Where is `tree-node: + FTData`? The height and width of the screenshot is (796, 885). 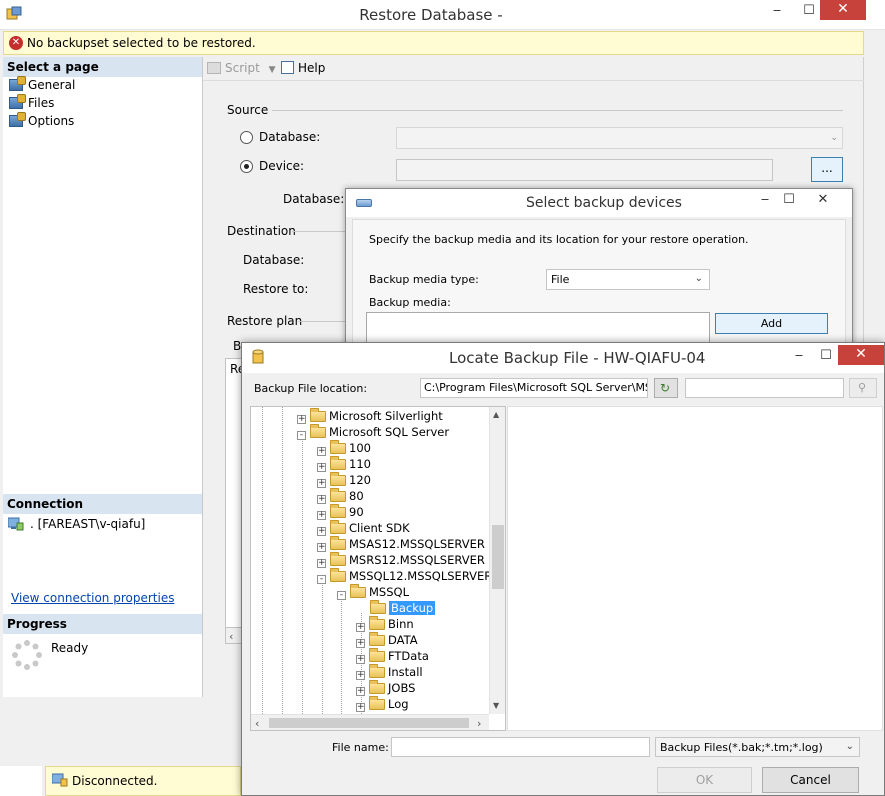
tree-node: + FTData is located at coordinates (392, 656).